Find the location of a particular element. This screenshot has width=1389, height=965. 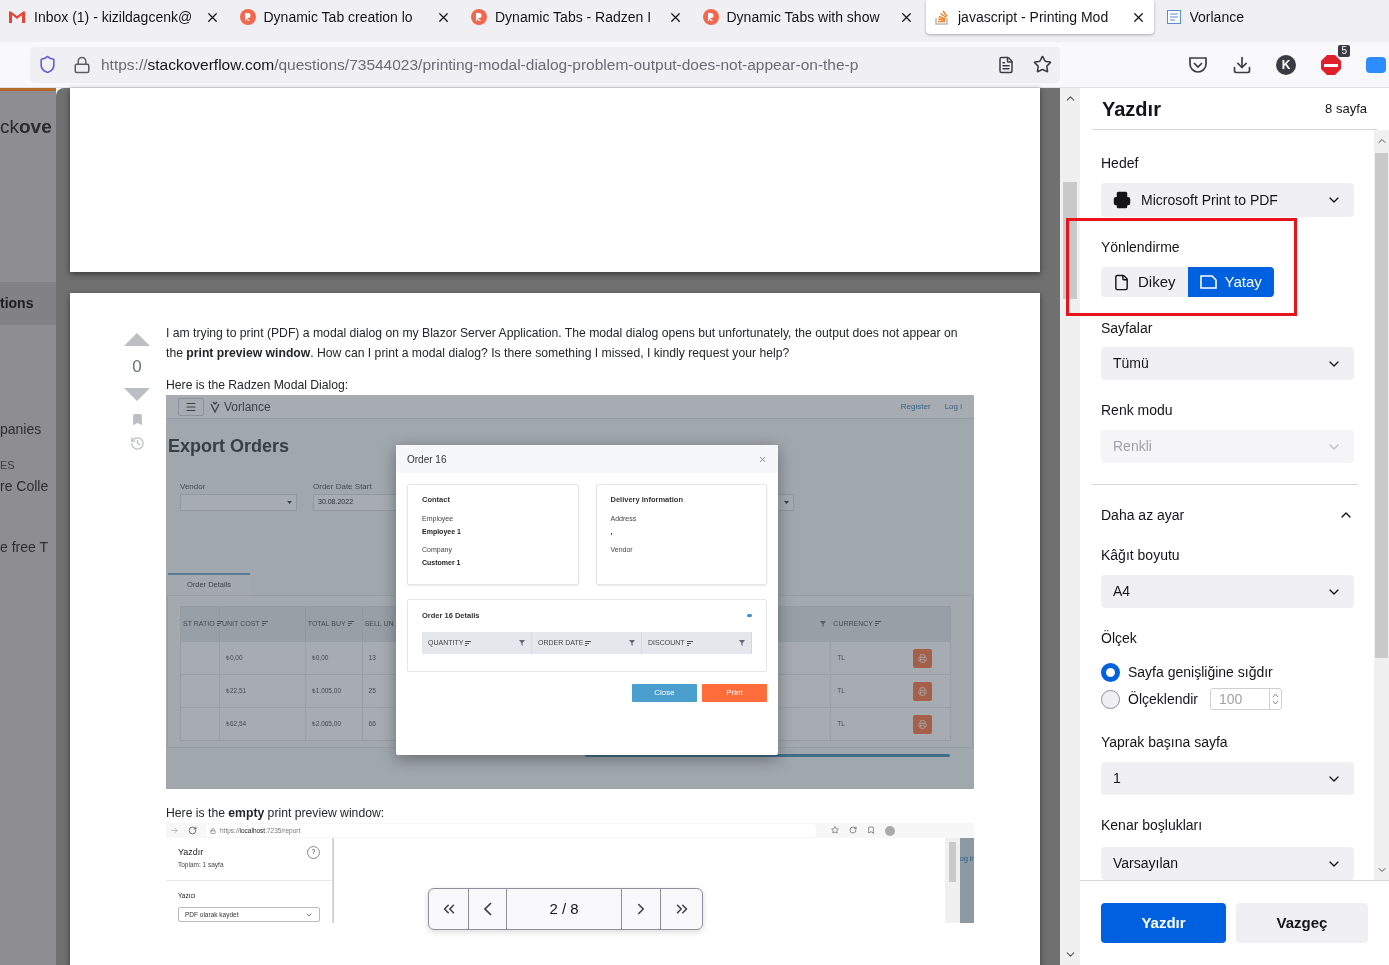

setting-label: Yaprak başına sayfa is located at coordinates (1165, 742).